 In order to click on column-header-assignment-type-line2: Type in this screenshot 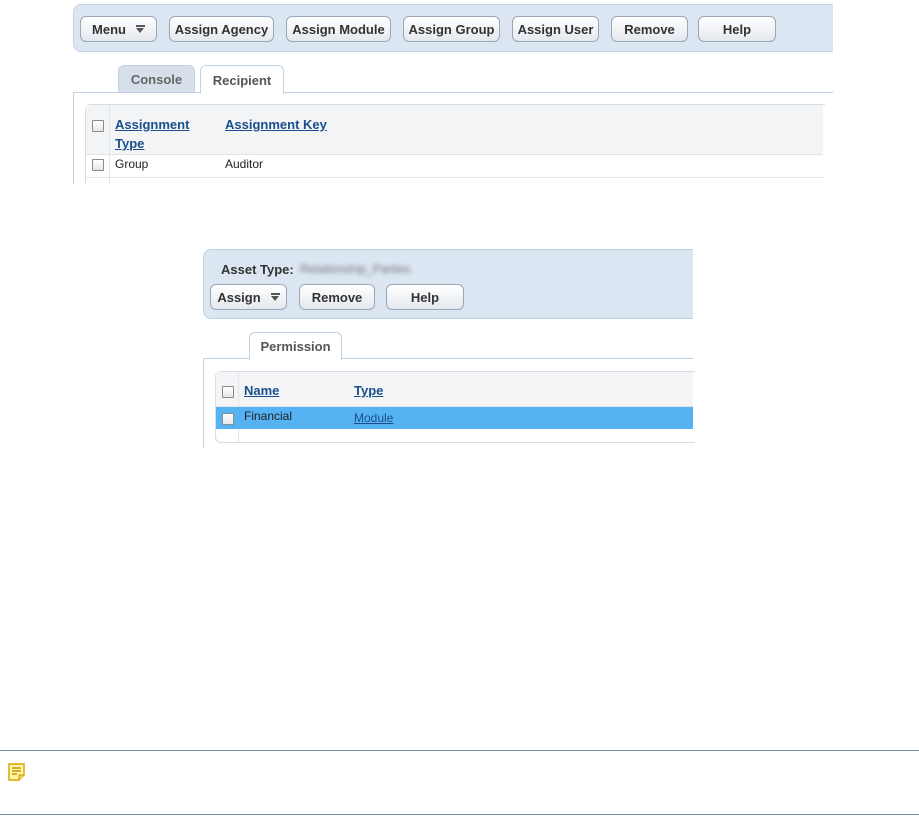, I will do `click(130, 143)`.